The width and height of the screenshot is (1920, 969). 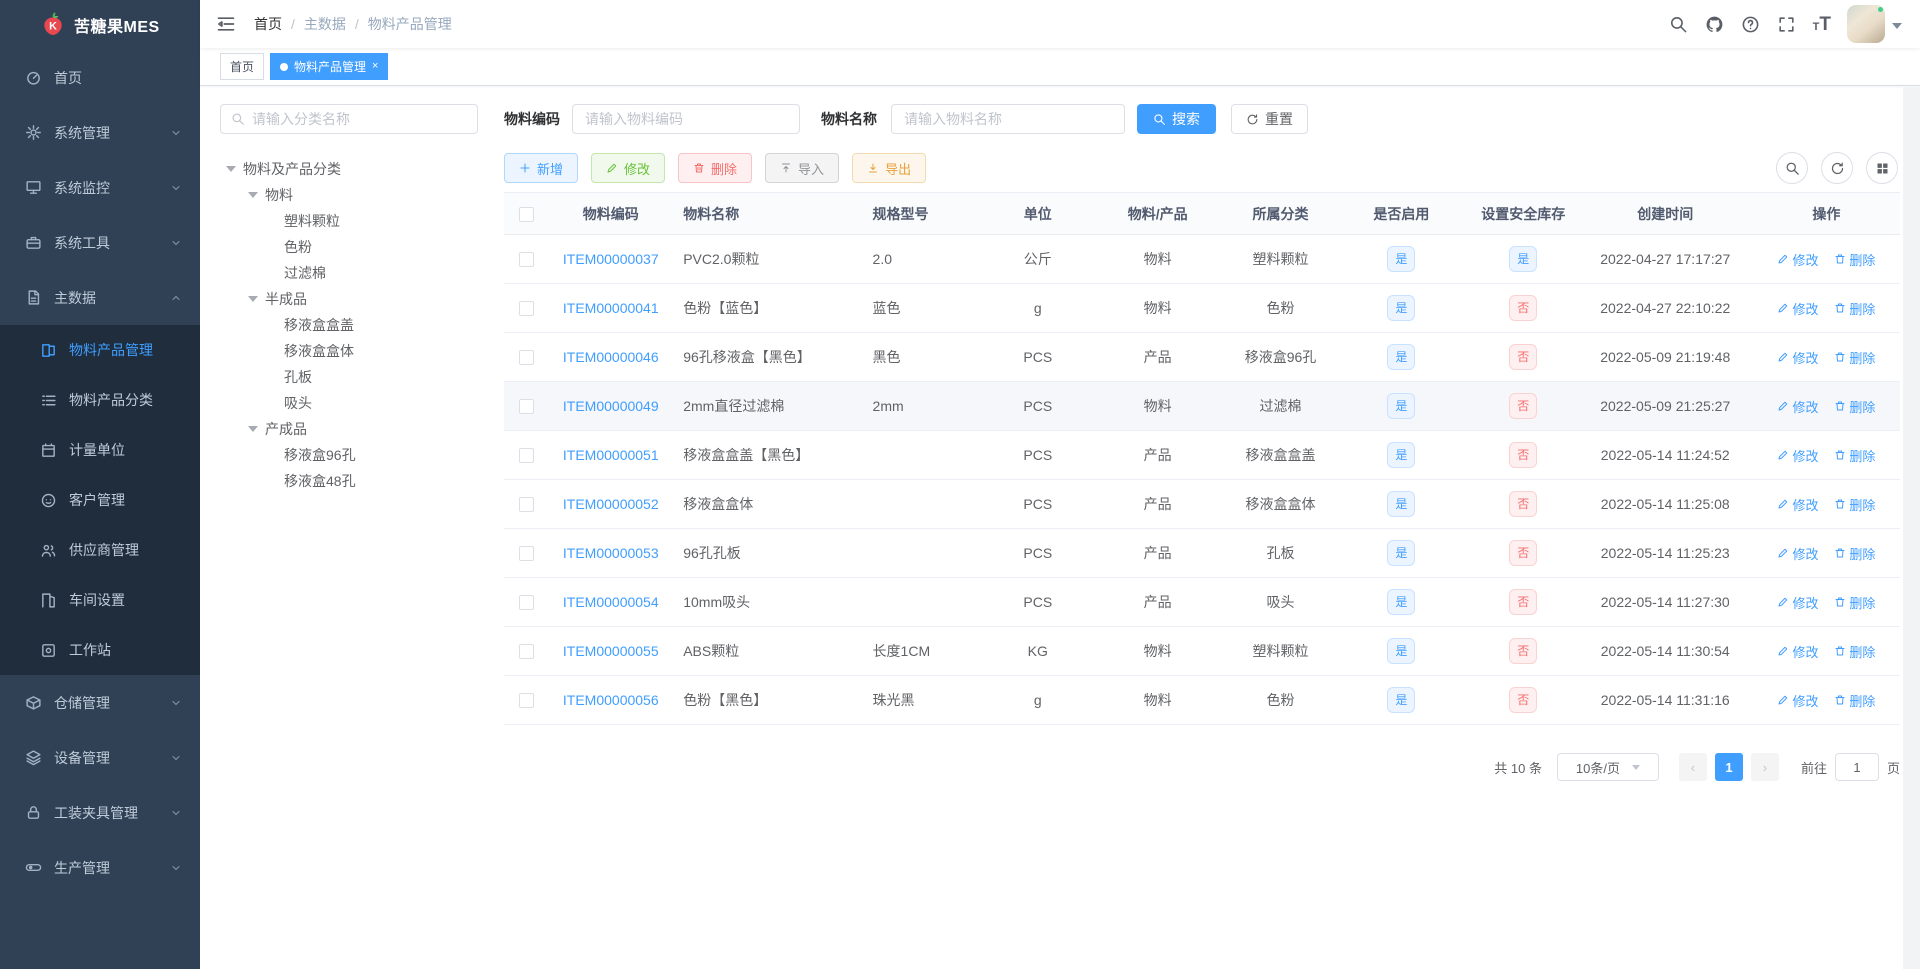 I want to click on select-all-checkbox, so click(x=526, y=214).